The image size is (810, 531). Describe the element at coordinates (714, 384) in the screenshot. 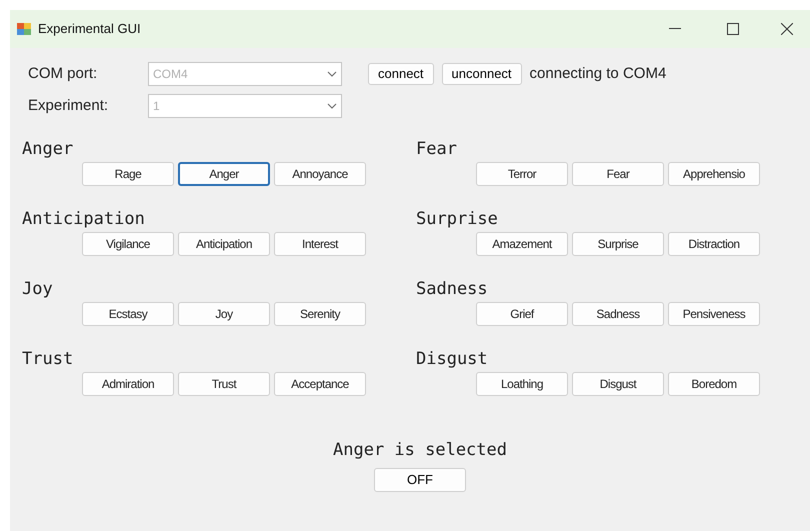

I see `emotion-button: Boredom` at that location.